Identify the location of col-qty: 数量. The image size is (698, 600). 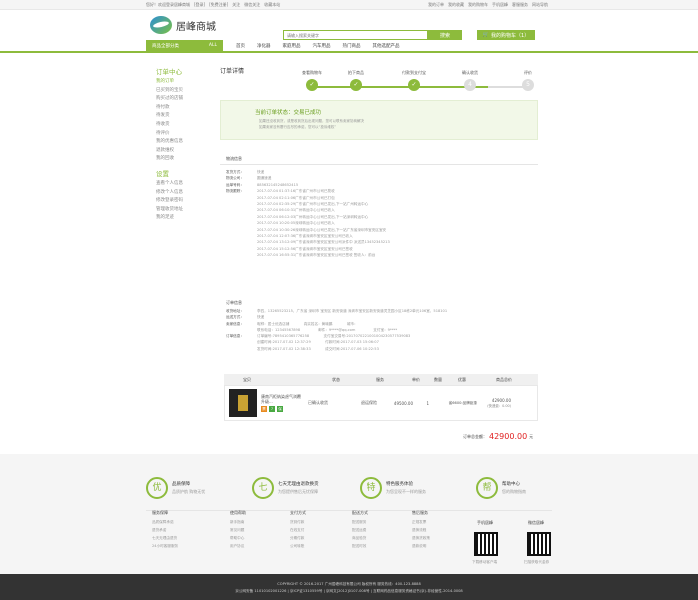
(438, 379).